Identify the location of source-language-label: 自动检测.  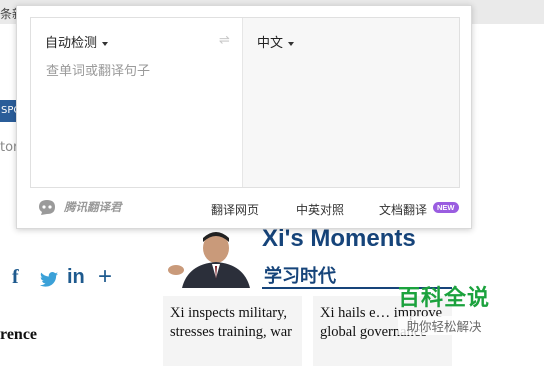
(71, 43).